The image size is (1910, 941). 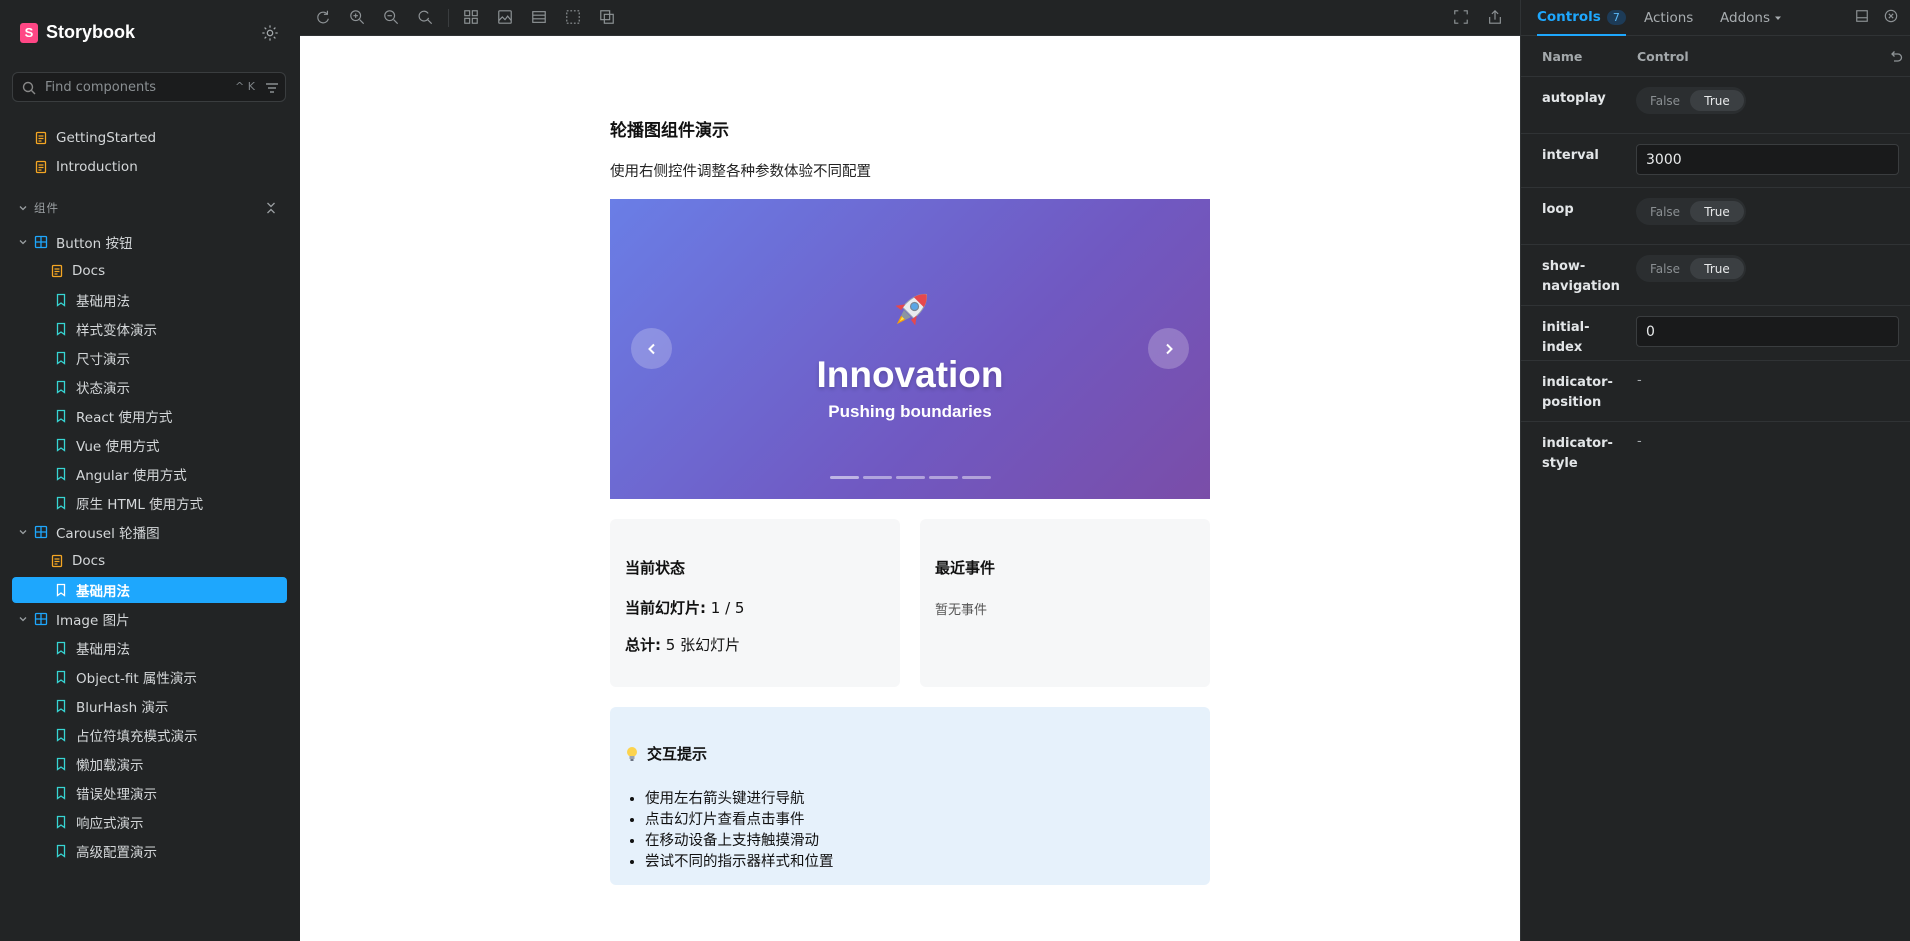 What do you see at coordinates (116, 331) in the screenshot?
I see `sidebar-item-label: 样式变体演示` at bounding box center [116, 331].